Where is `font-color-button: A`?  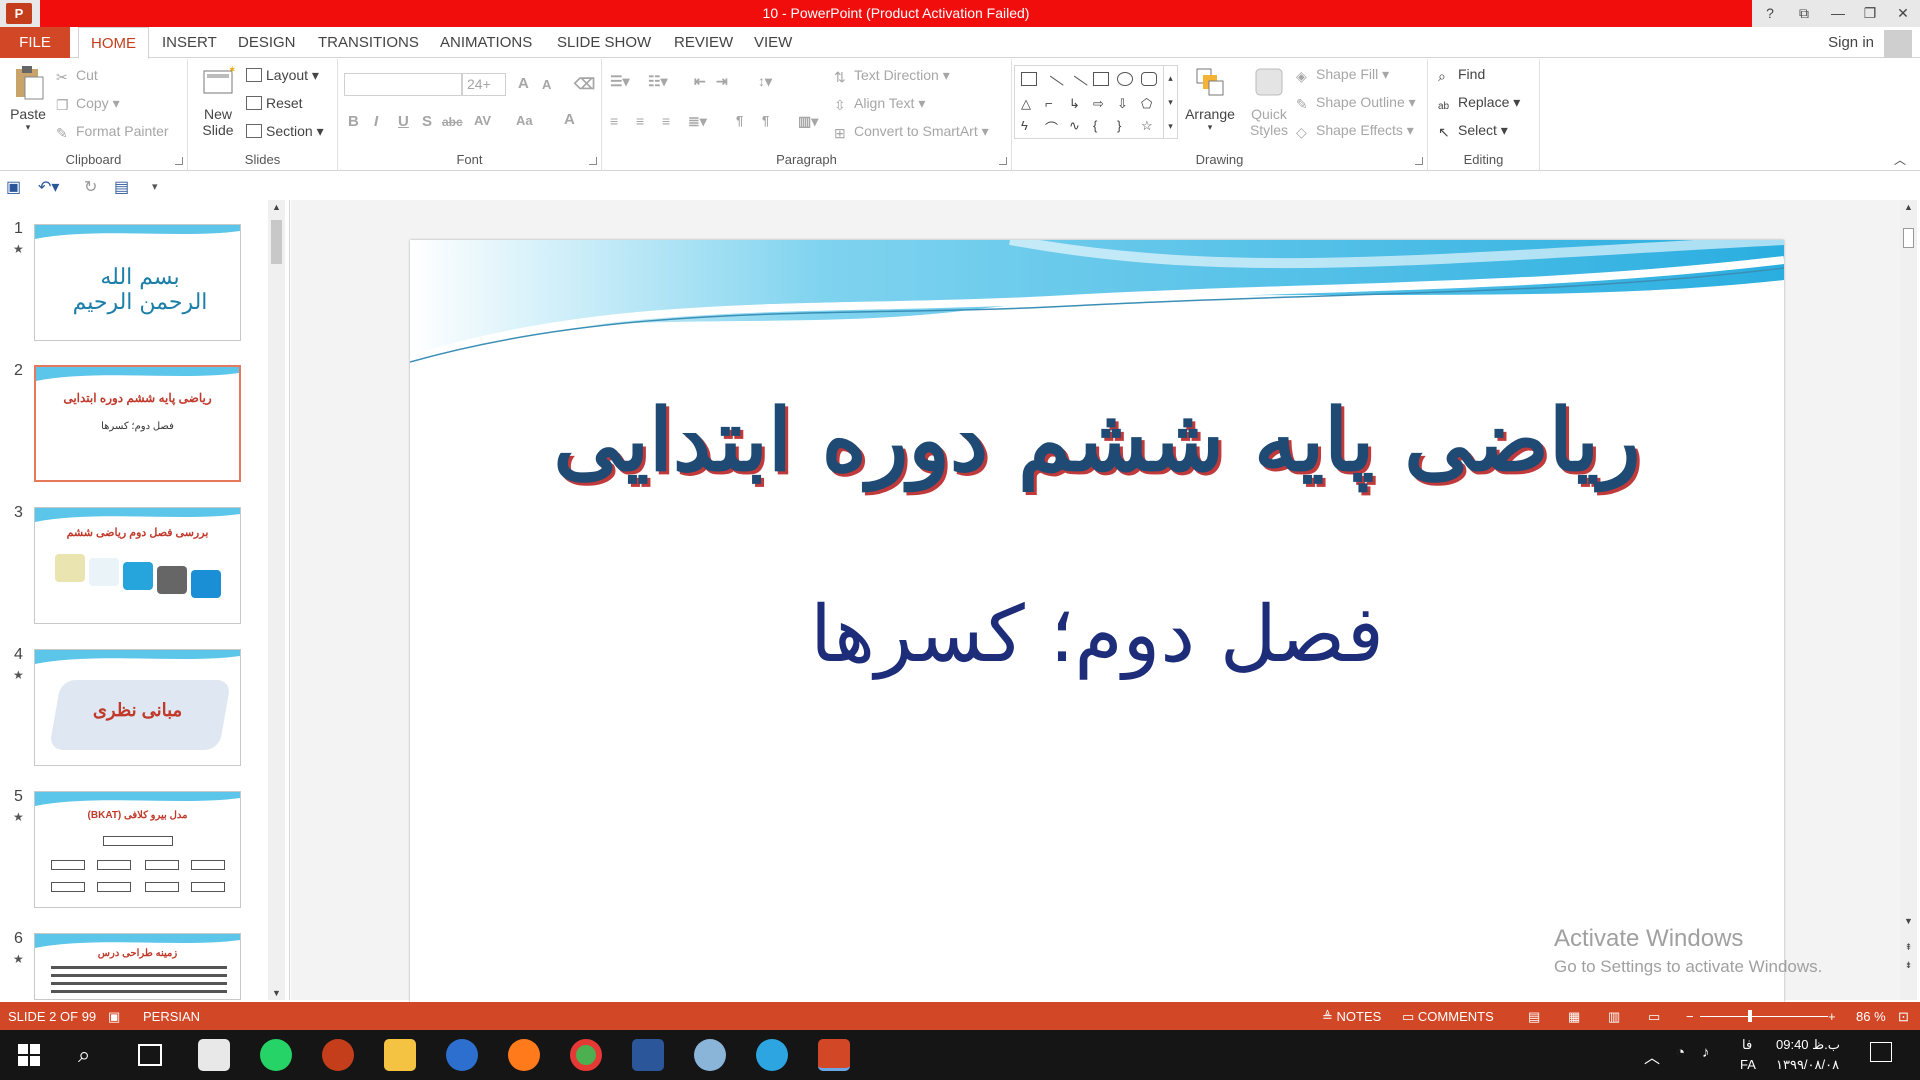 font-color-button: A is located at coordinates (569, 119).